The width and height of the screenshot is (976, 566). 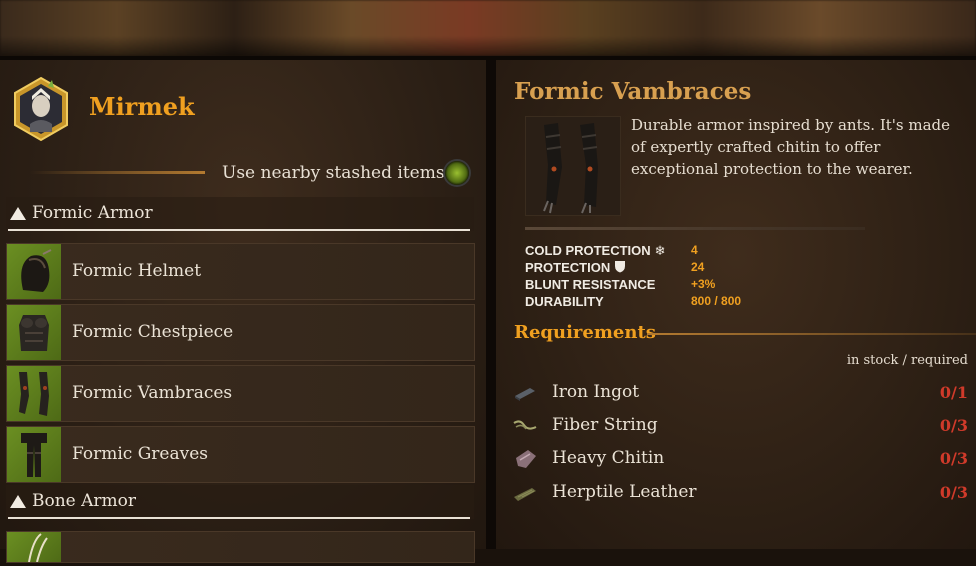 What do you see at coordinates (488, 28) in the screenshot?
I see `background-banner` at bounding box center [488, 28].